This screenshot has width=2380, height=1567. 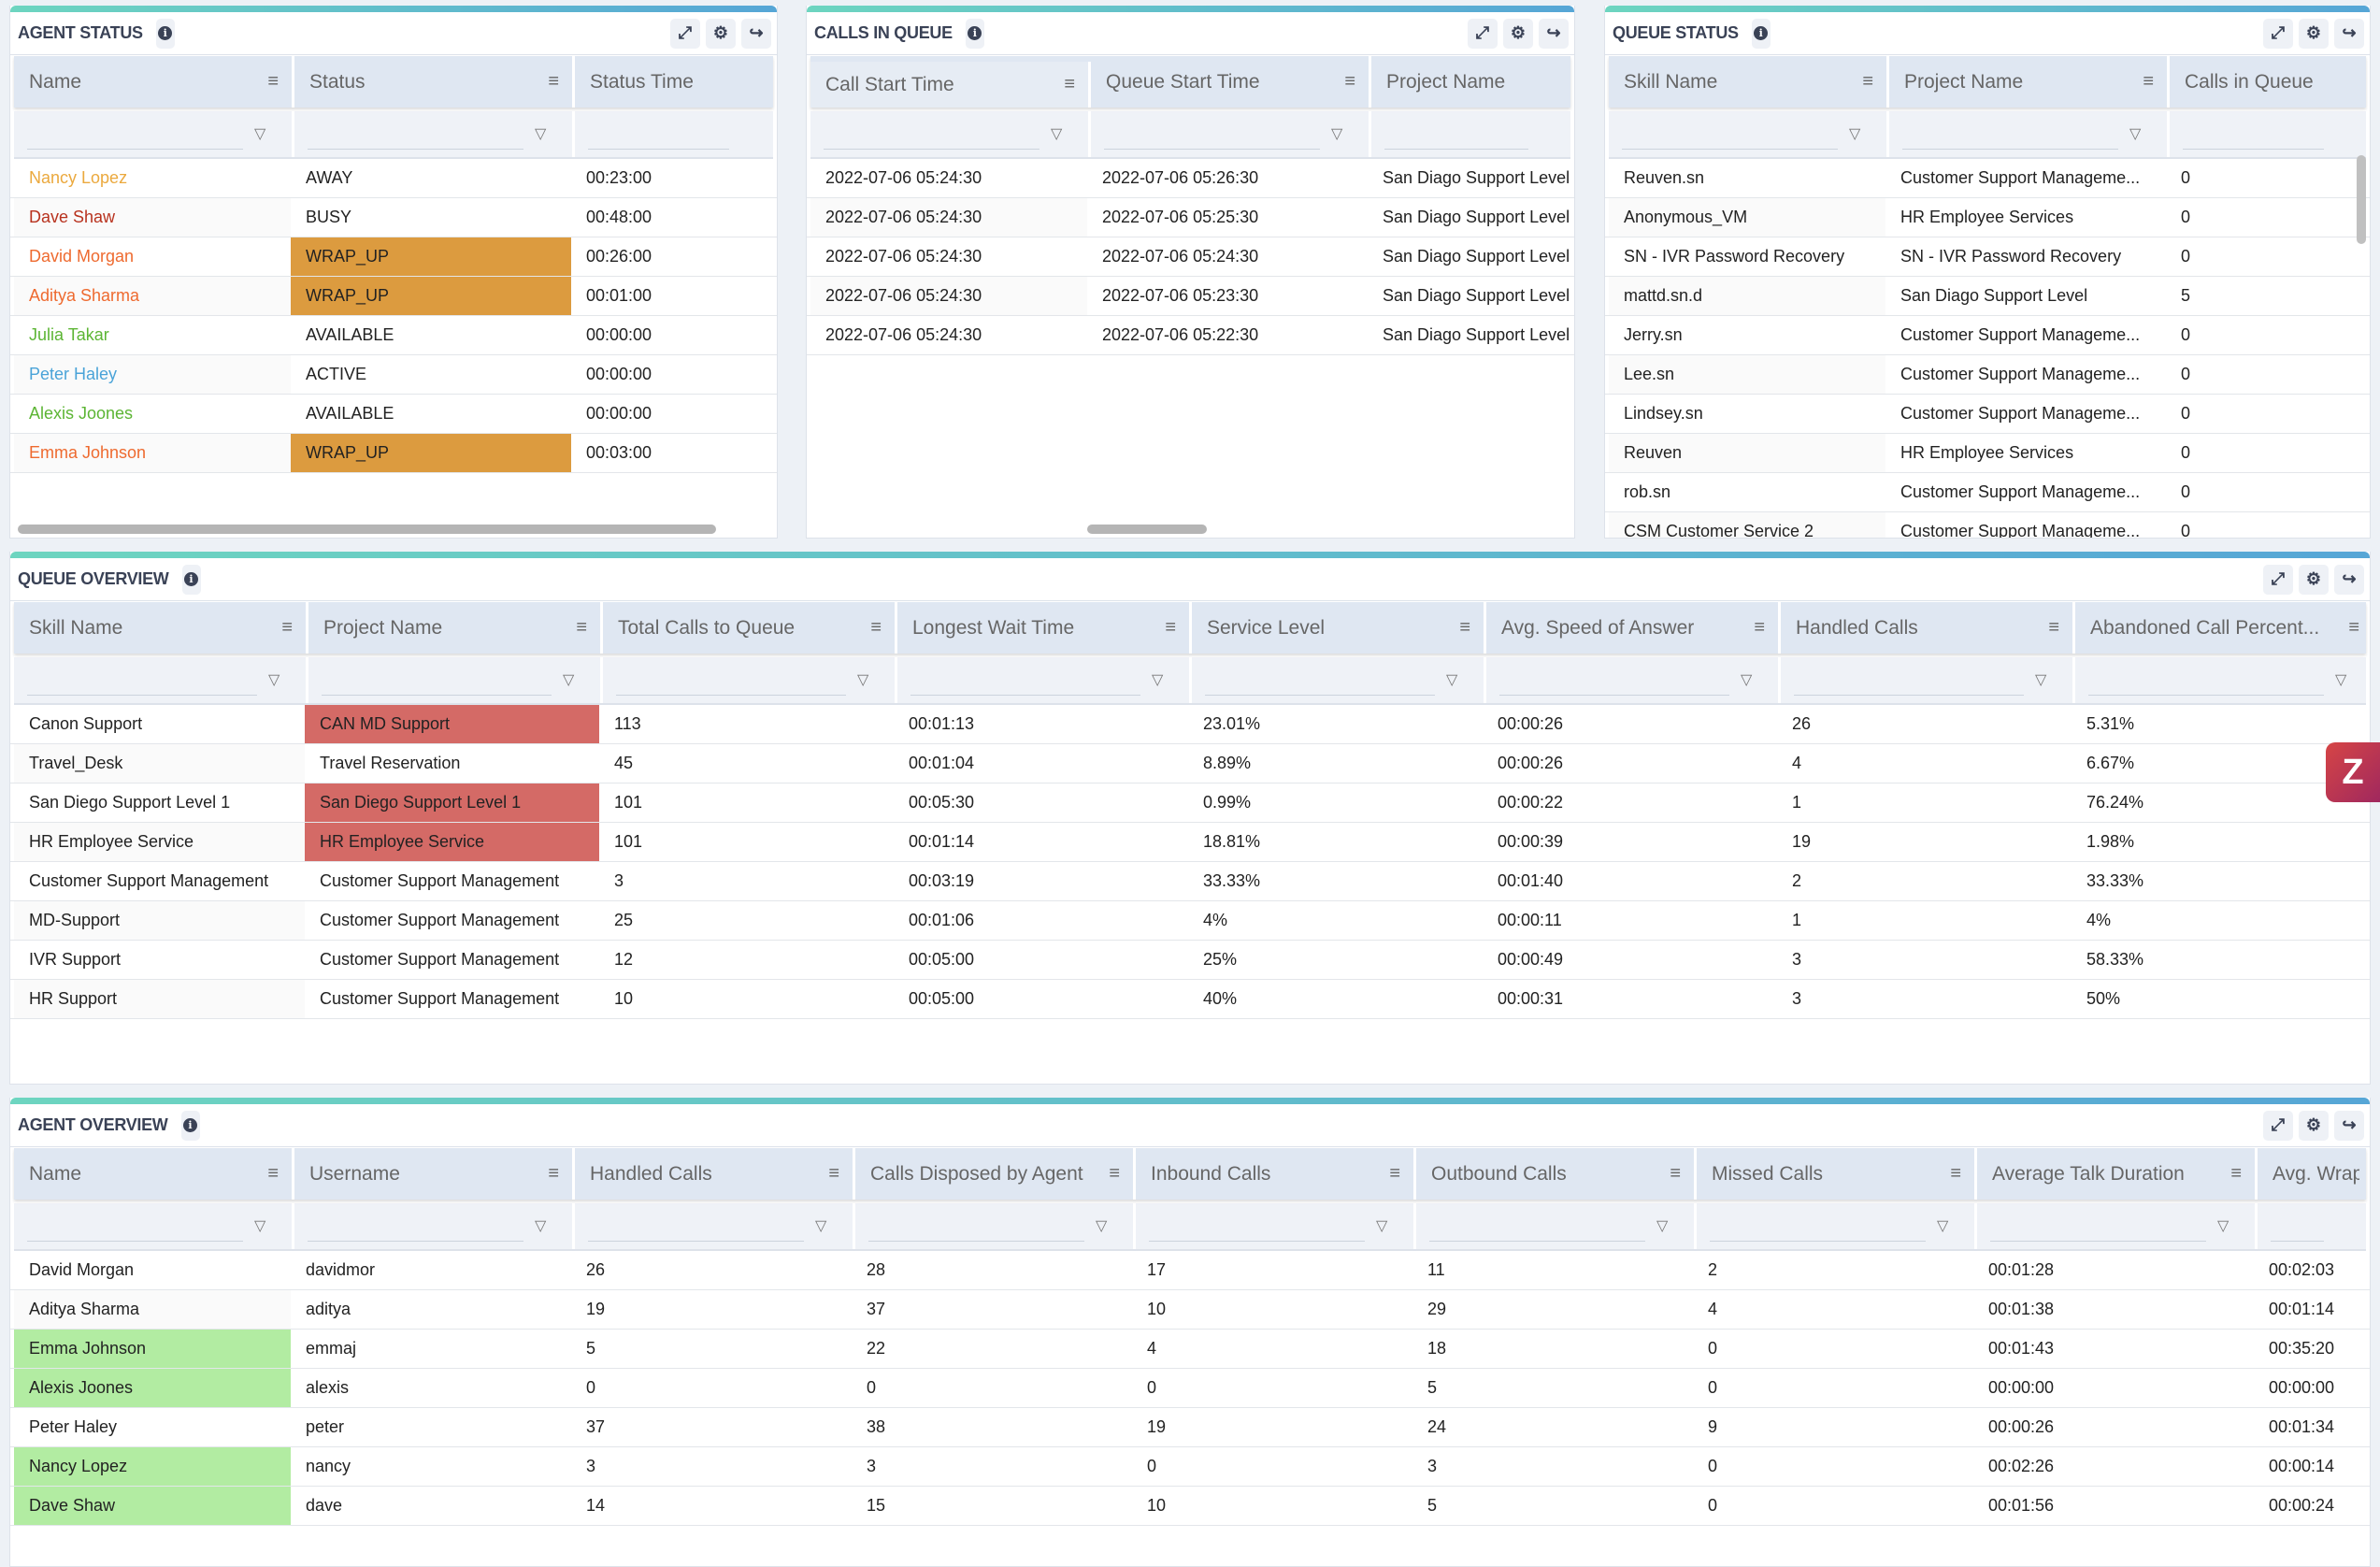 What do you see at coordinates (715, 1174) in the screenshot?
I see `column-header: Handled Calls ≡` at bounding box center [715, 1174].